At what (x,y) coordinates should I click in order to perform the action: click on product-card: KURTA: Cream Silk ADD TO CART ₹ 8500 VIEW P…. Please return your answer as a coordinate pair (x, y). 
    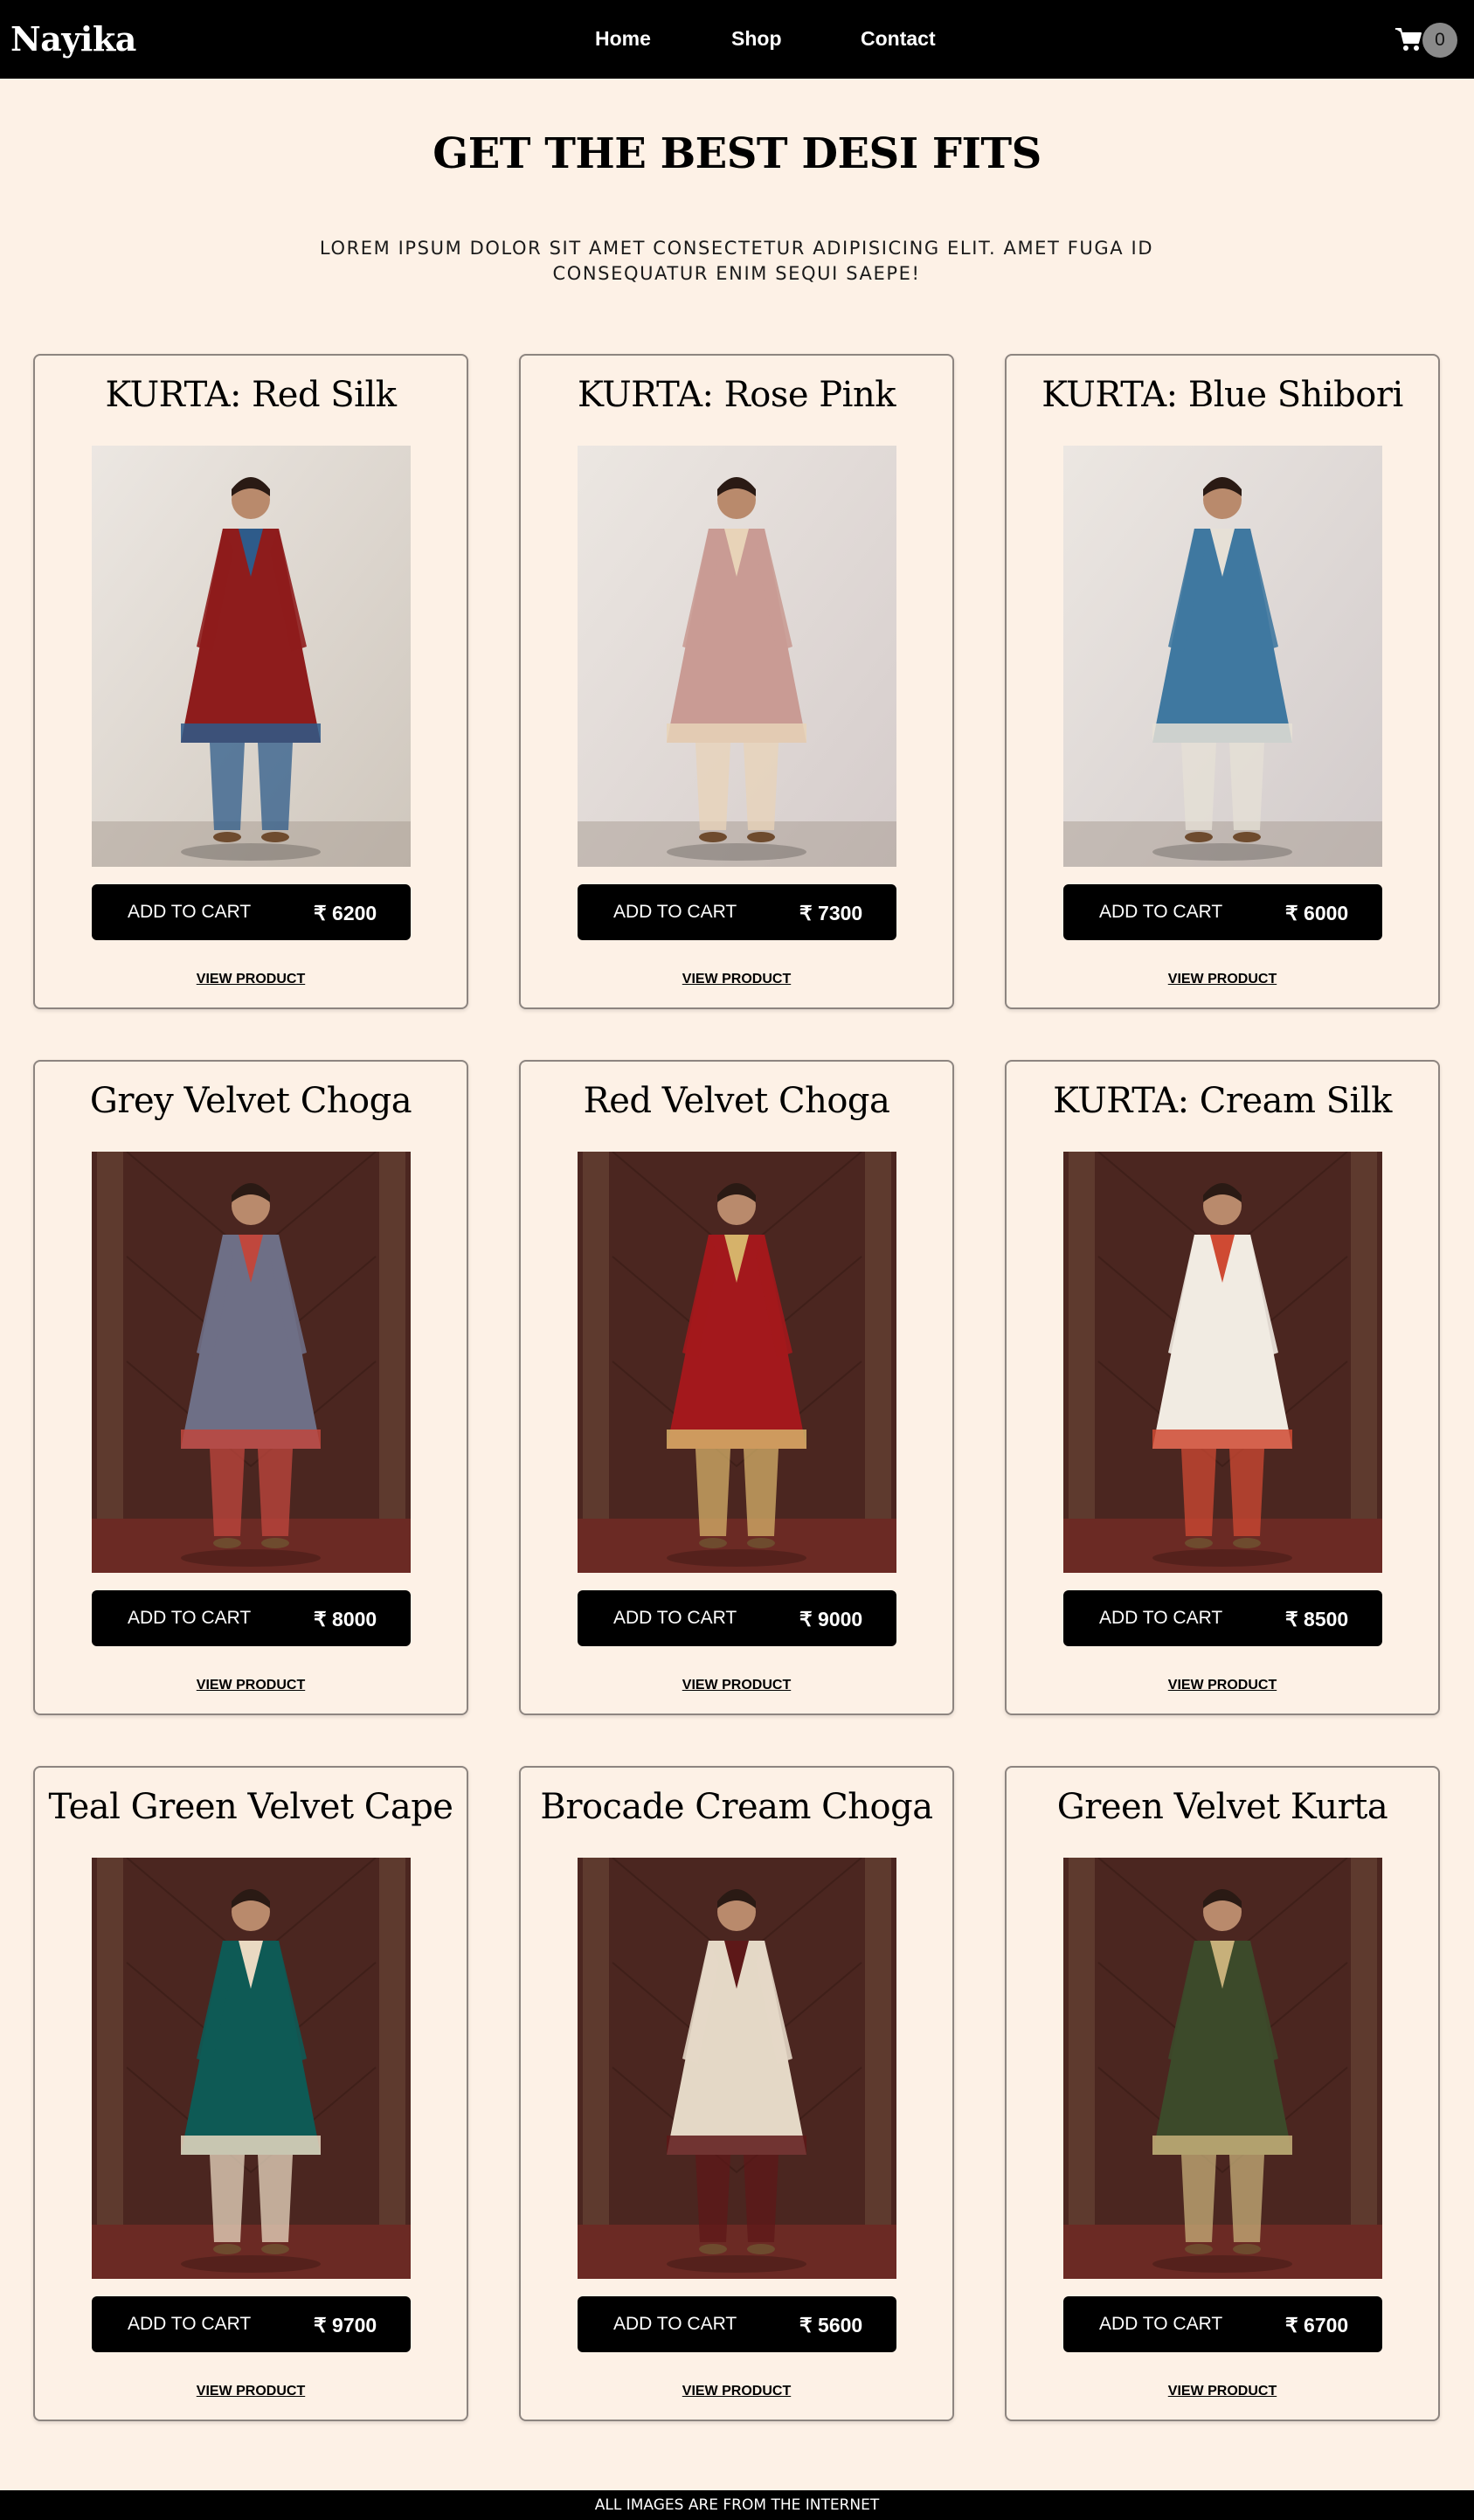
    Looking at the image, I should click on (1223, 1387).